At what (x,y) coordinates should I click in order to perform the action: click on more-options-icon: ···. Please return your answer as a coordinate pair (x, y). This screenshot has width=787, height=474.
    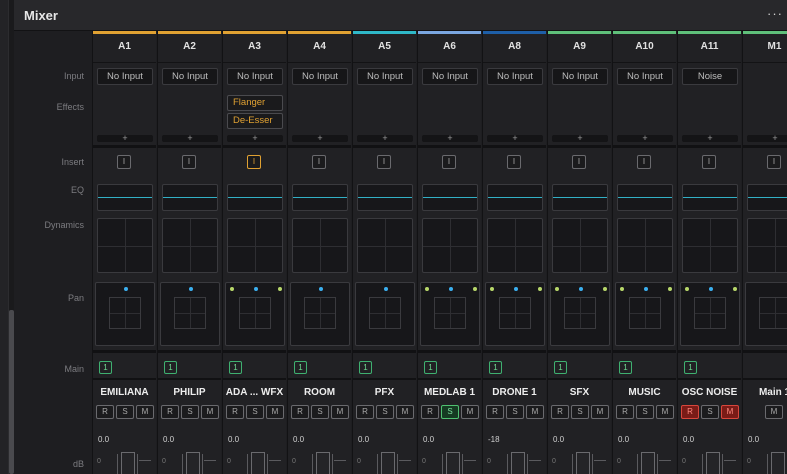
    Looking at the image, I should click on (775, 13).